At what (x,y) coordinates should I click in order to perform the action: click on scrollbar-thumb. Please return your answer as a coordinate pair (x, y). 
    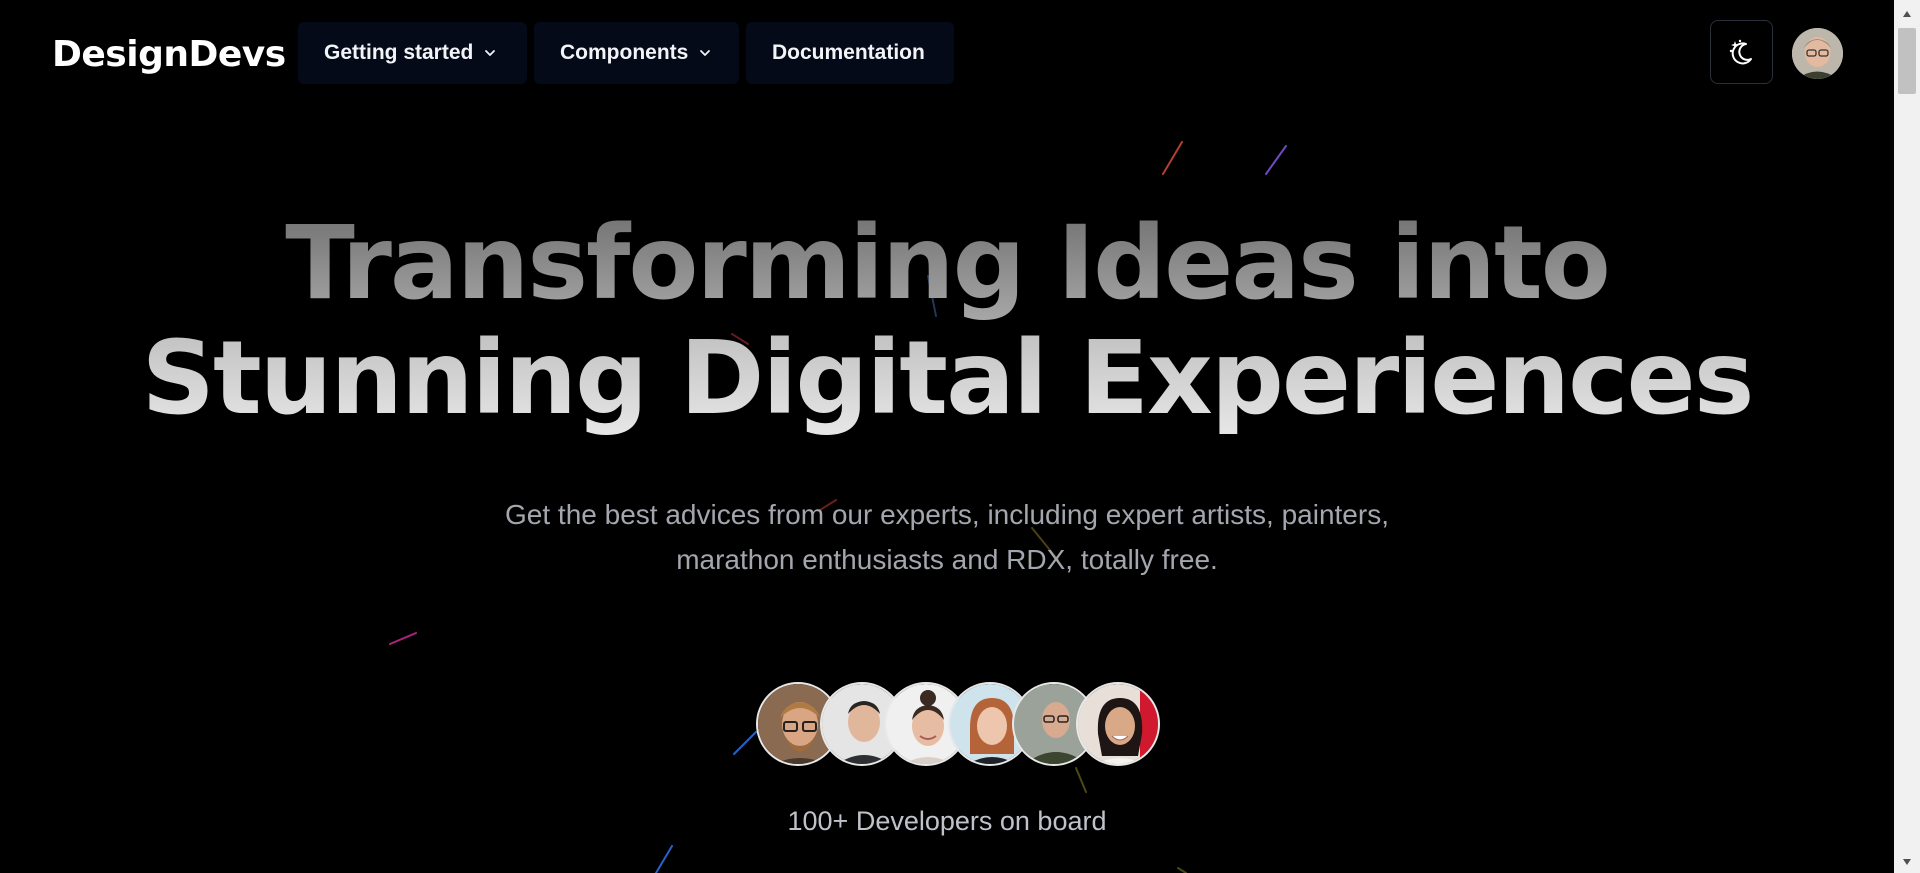
    Looking at the image, I should click on (1907, 61).